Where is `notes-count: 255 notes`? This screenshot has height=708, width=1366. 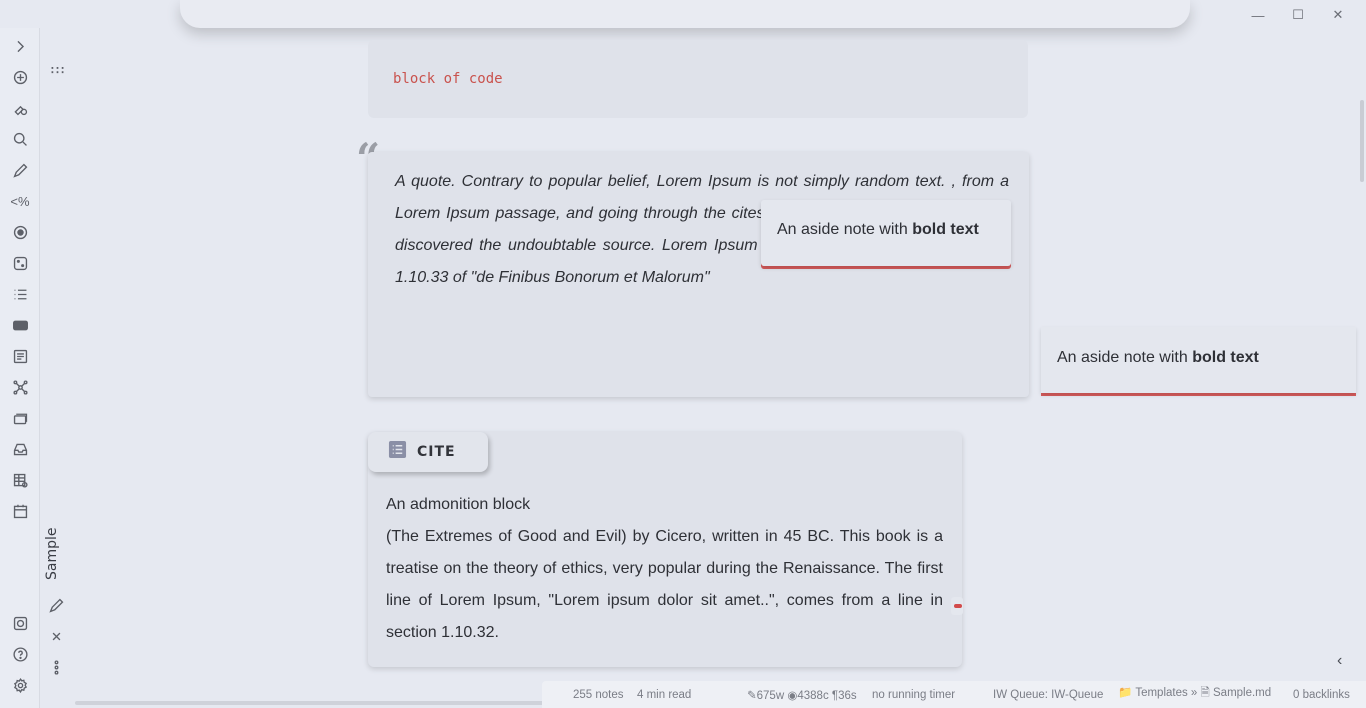 notes-count: 255 notes is located at coordinates (598, 694).